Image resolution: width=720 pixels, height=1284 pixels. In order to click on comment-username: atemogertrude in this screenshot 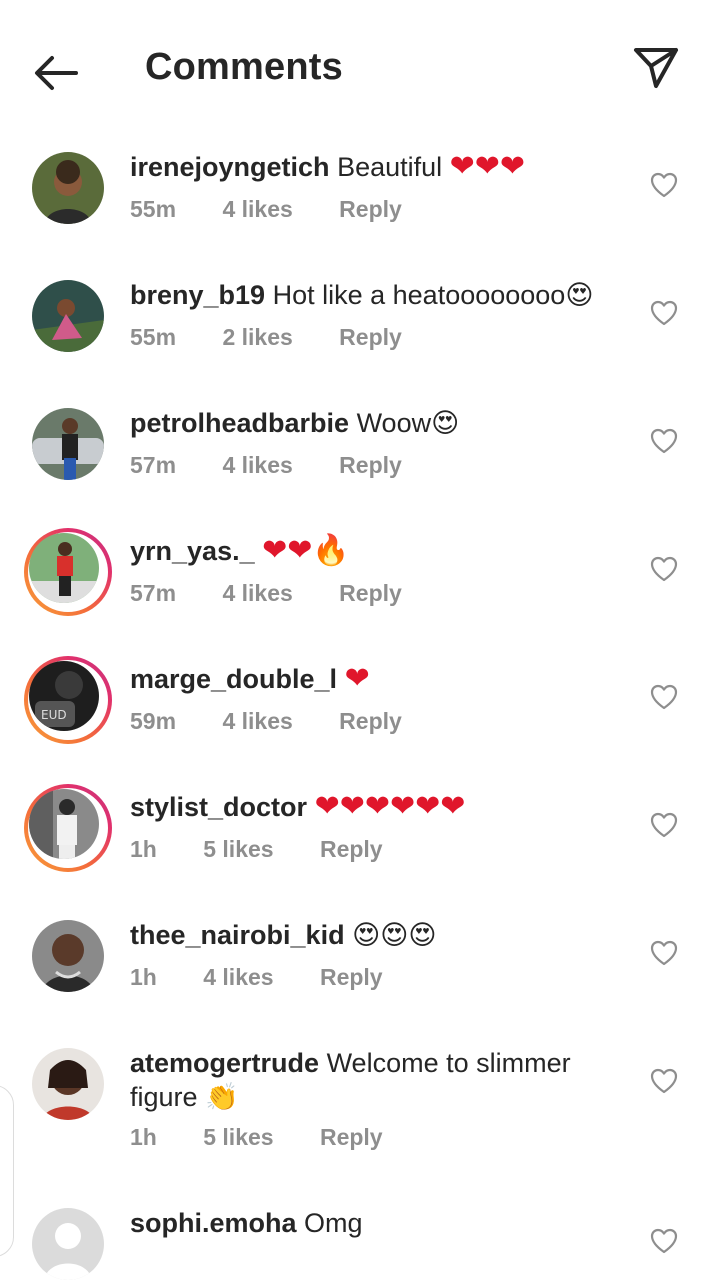, I will do `click(224, 1063)`.